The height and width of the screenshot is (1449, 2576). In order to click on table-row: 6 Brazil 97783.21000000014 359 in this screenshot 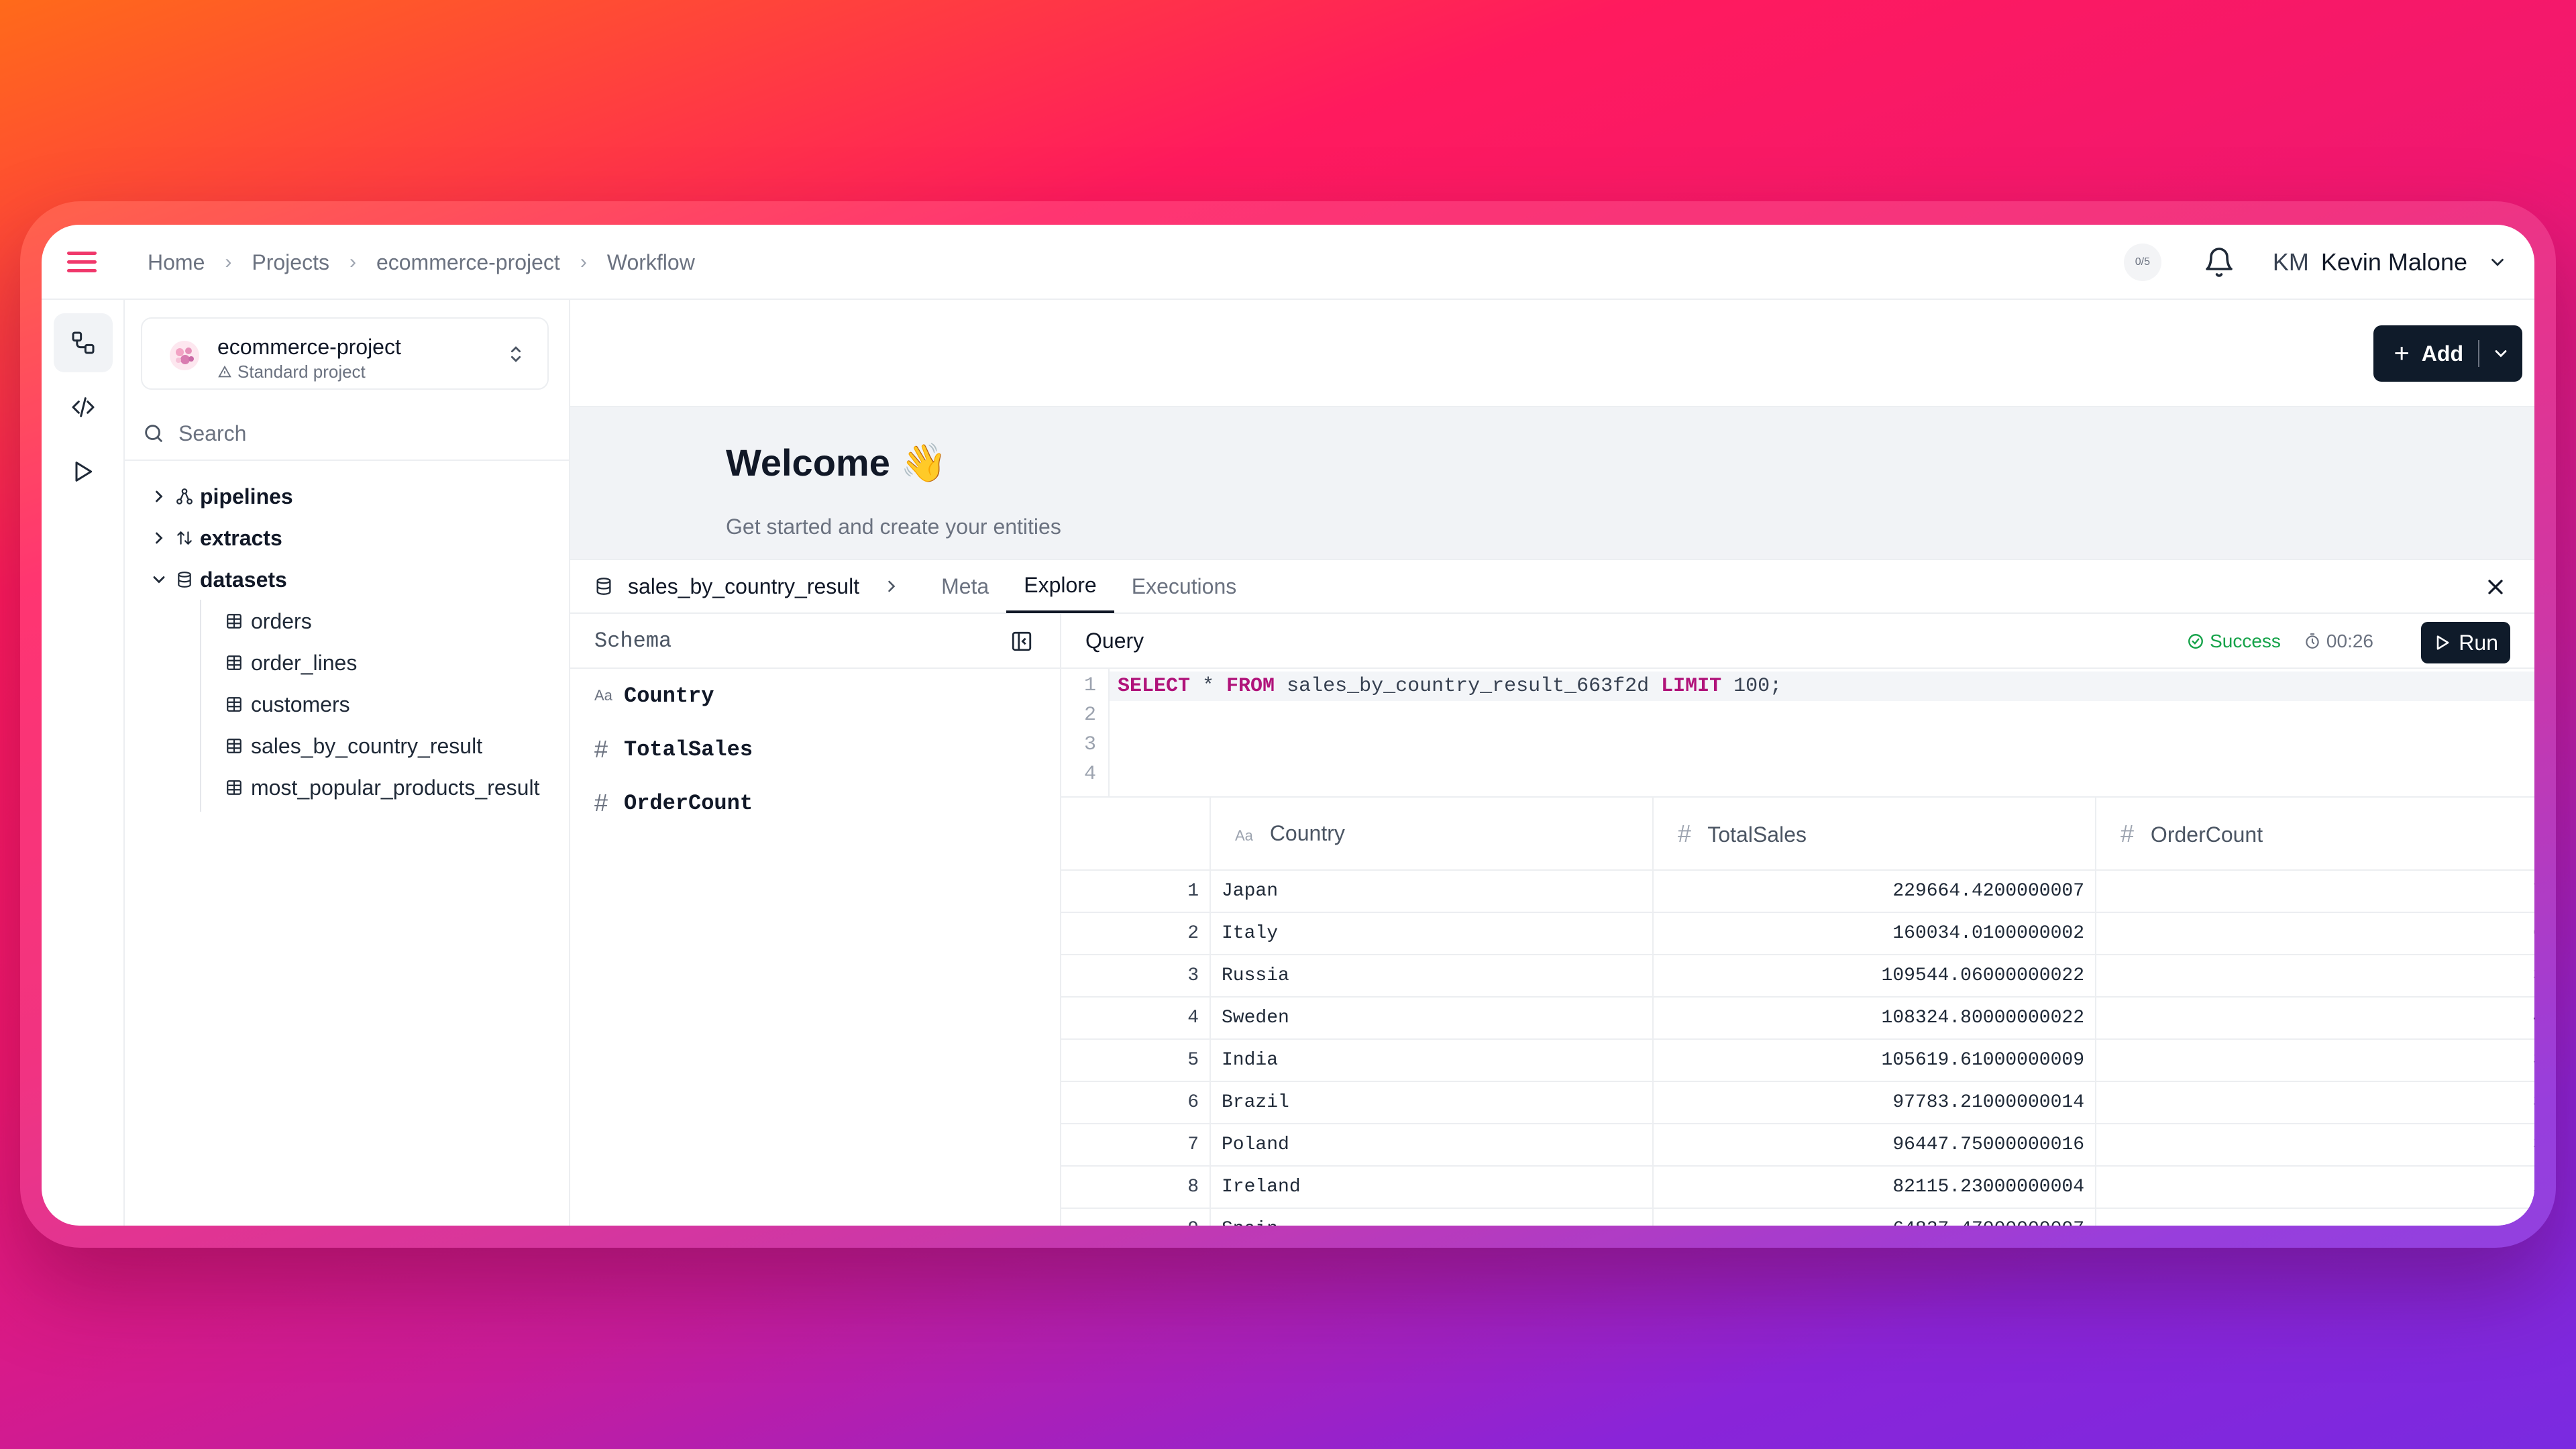, I will do `click(1797, 1102)`.